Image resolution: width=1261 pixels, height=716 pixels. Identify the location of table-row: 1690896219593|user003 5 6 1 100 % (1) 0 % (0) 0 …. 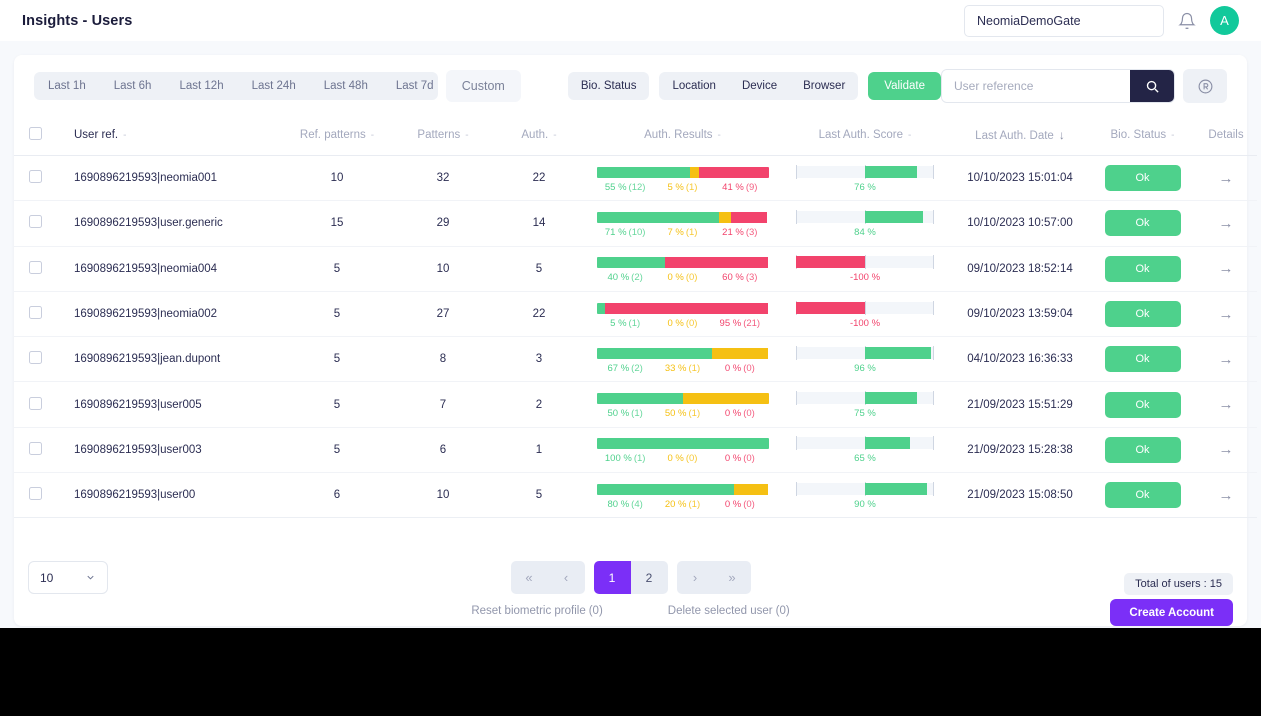
(635, 450).